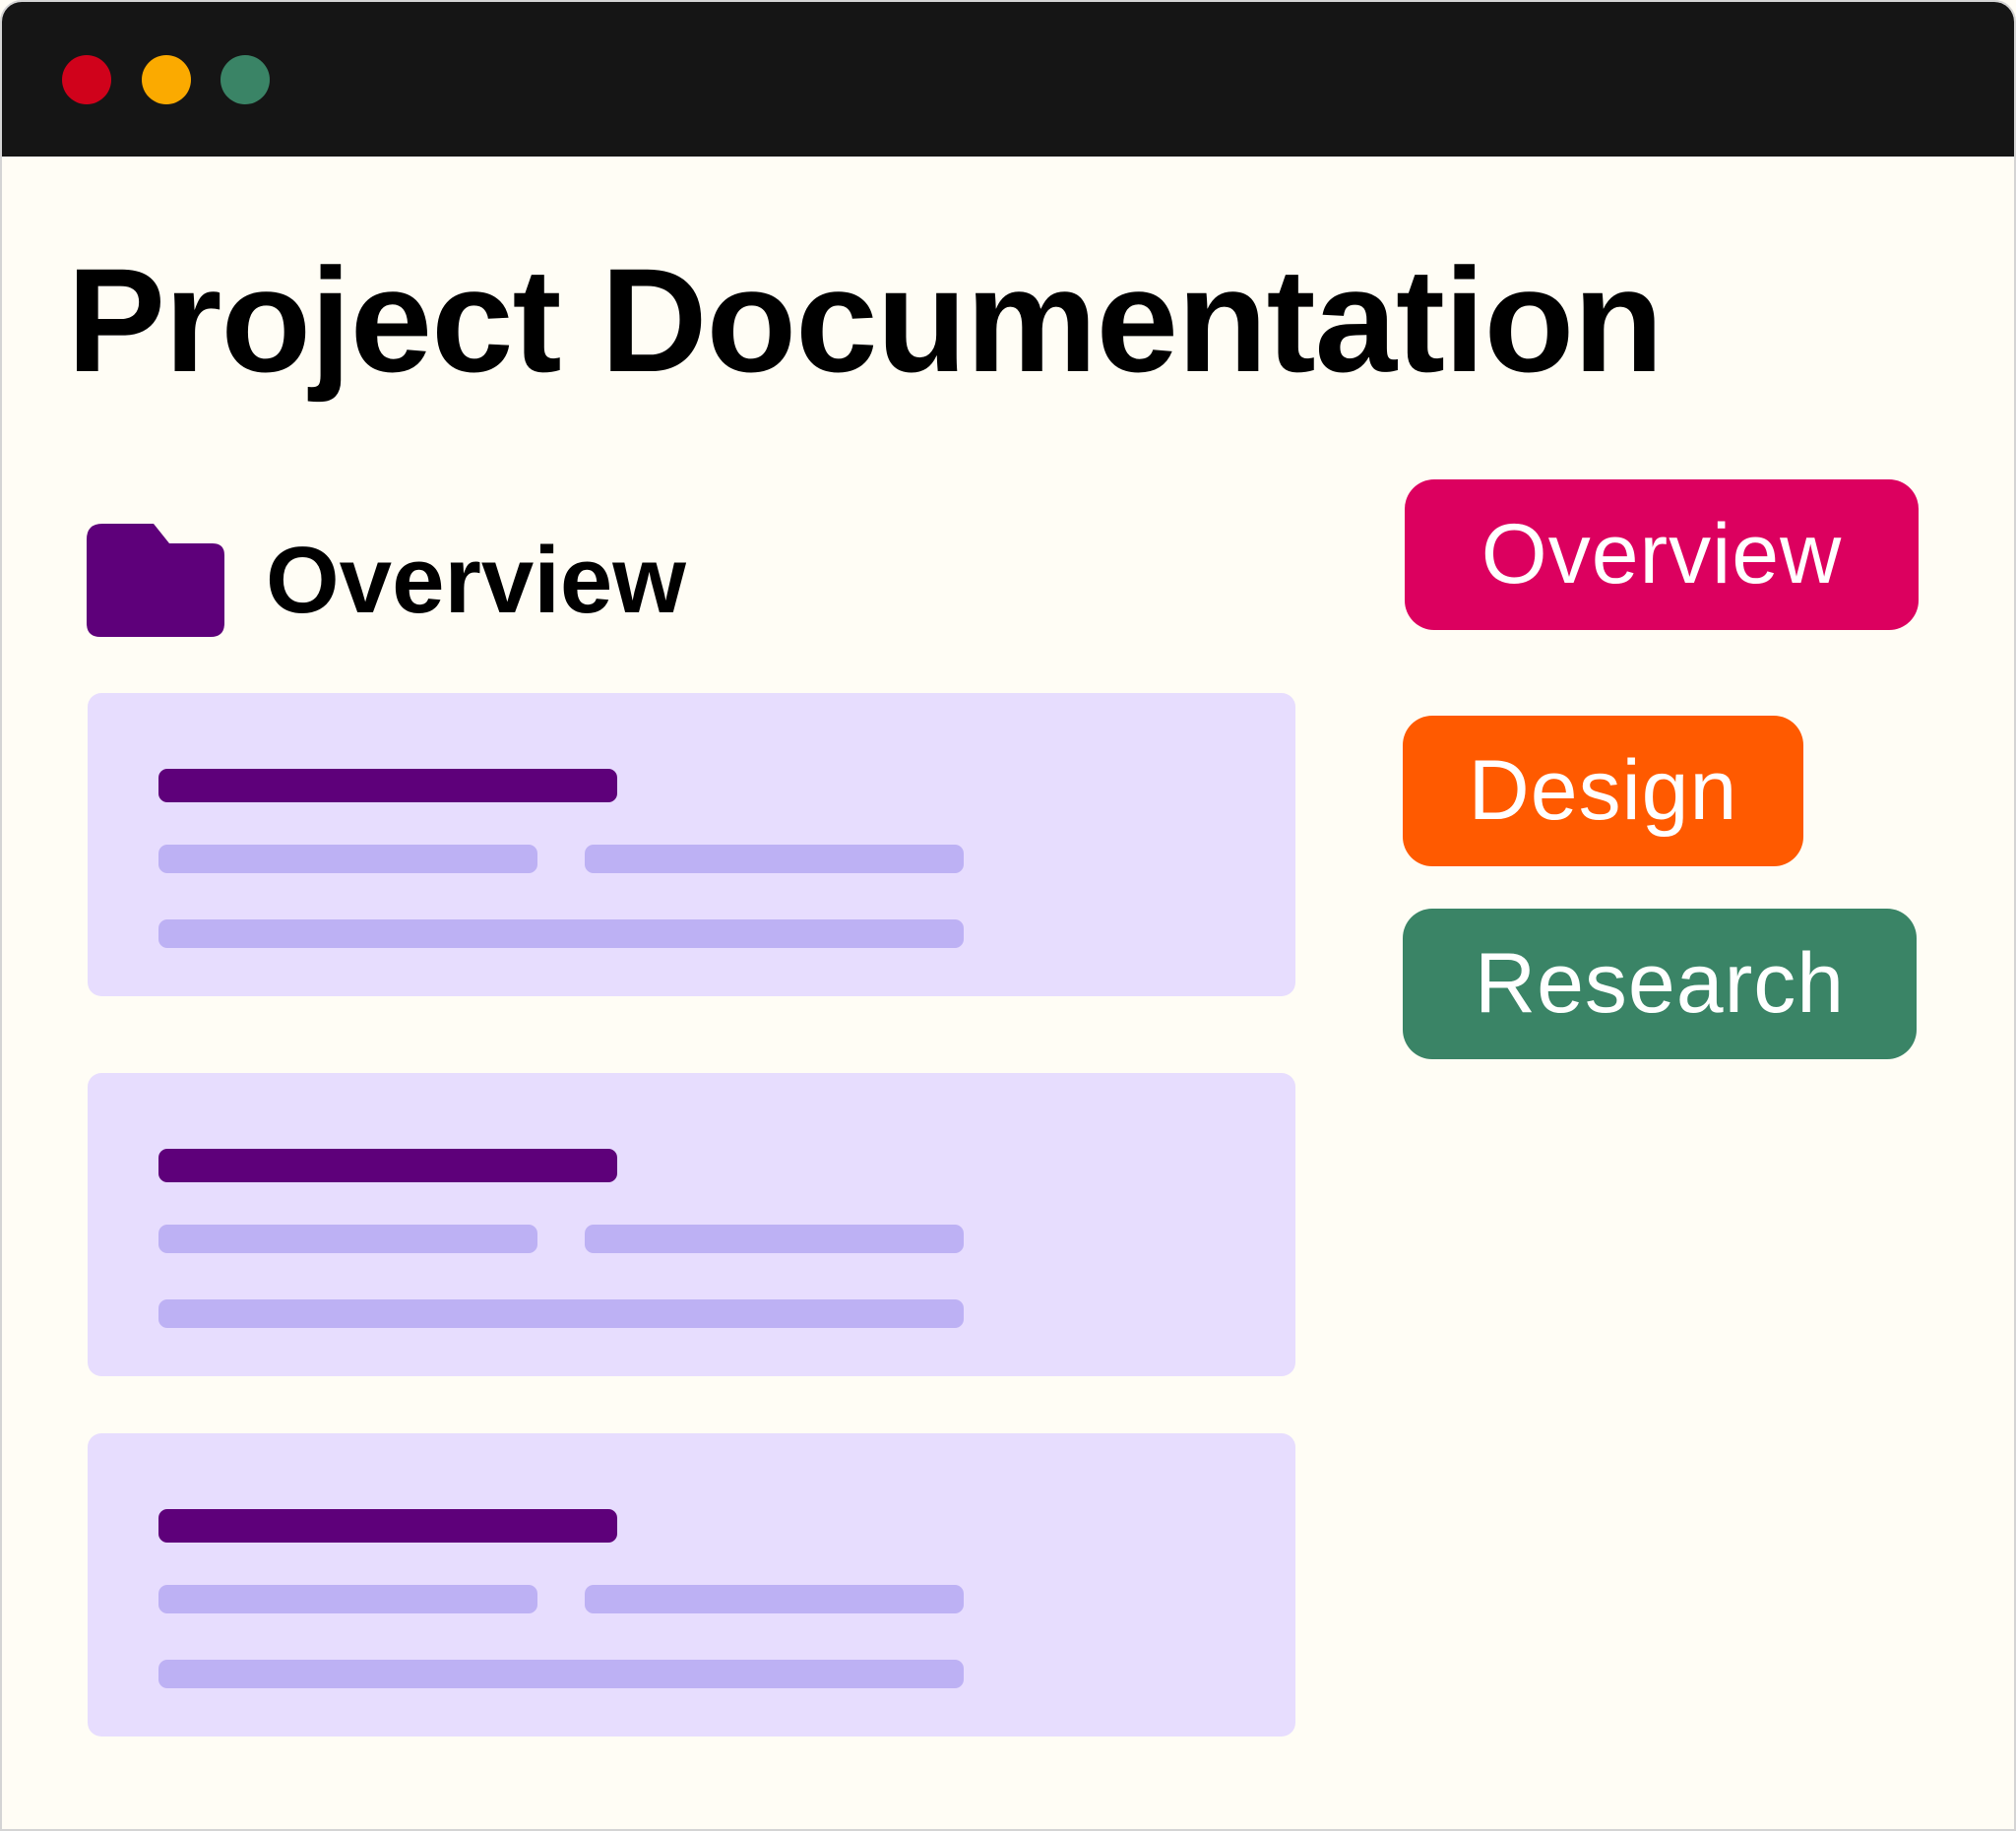 This screenshot has width=2016, height=1831. I want to click on tag-research: Research, so click(1660, 984).